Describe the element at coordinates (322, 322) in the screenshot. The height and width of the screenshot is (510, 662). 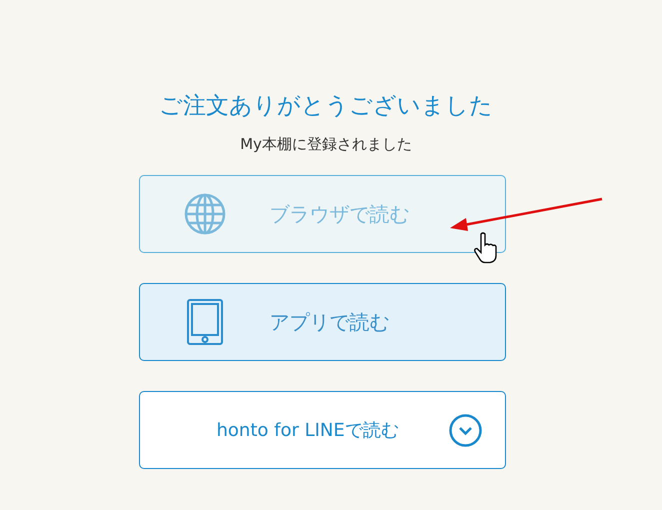
I see `read-in-app-button: アプリで読む` at that location.